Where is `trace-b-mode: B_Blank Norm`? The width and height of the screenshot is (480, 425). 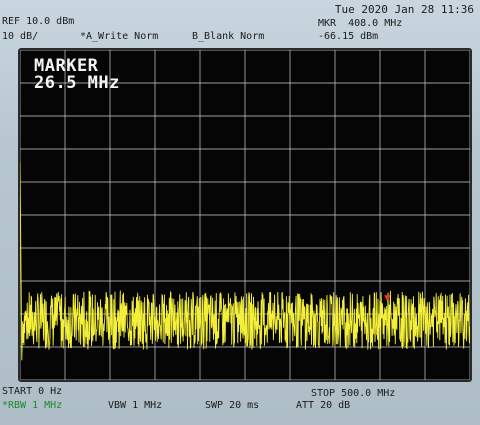 trace-b-mode: B_Blank Norm is located at coordinates (228, 36).